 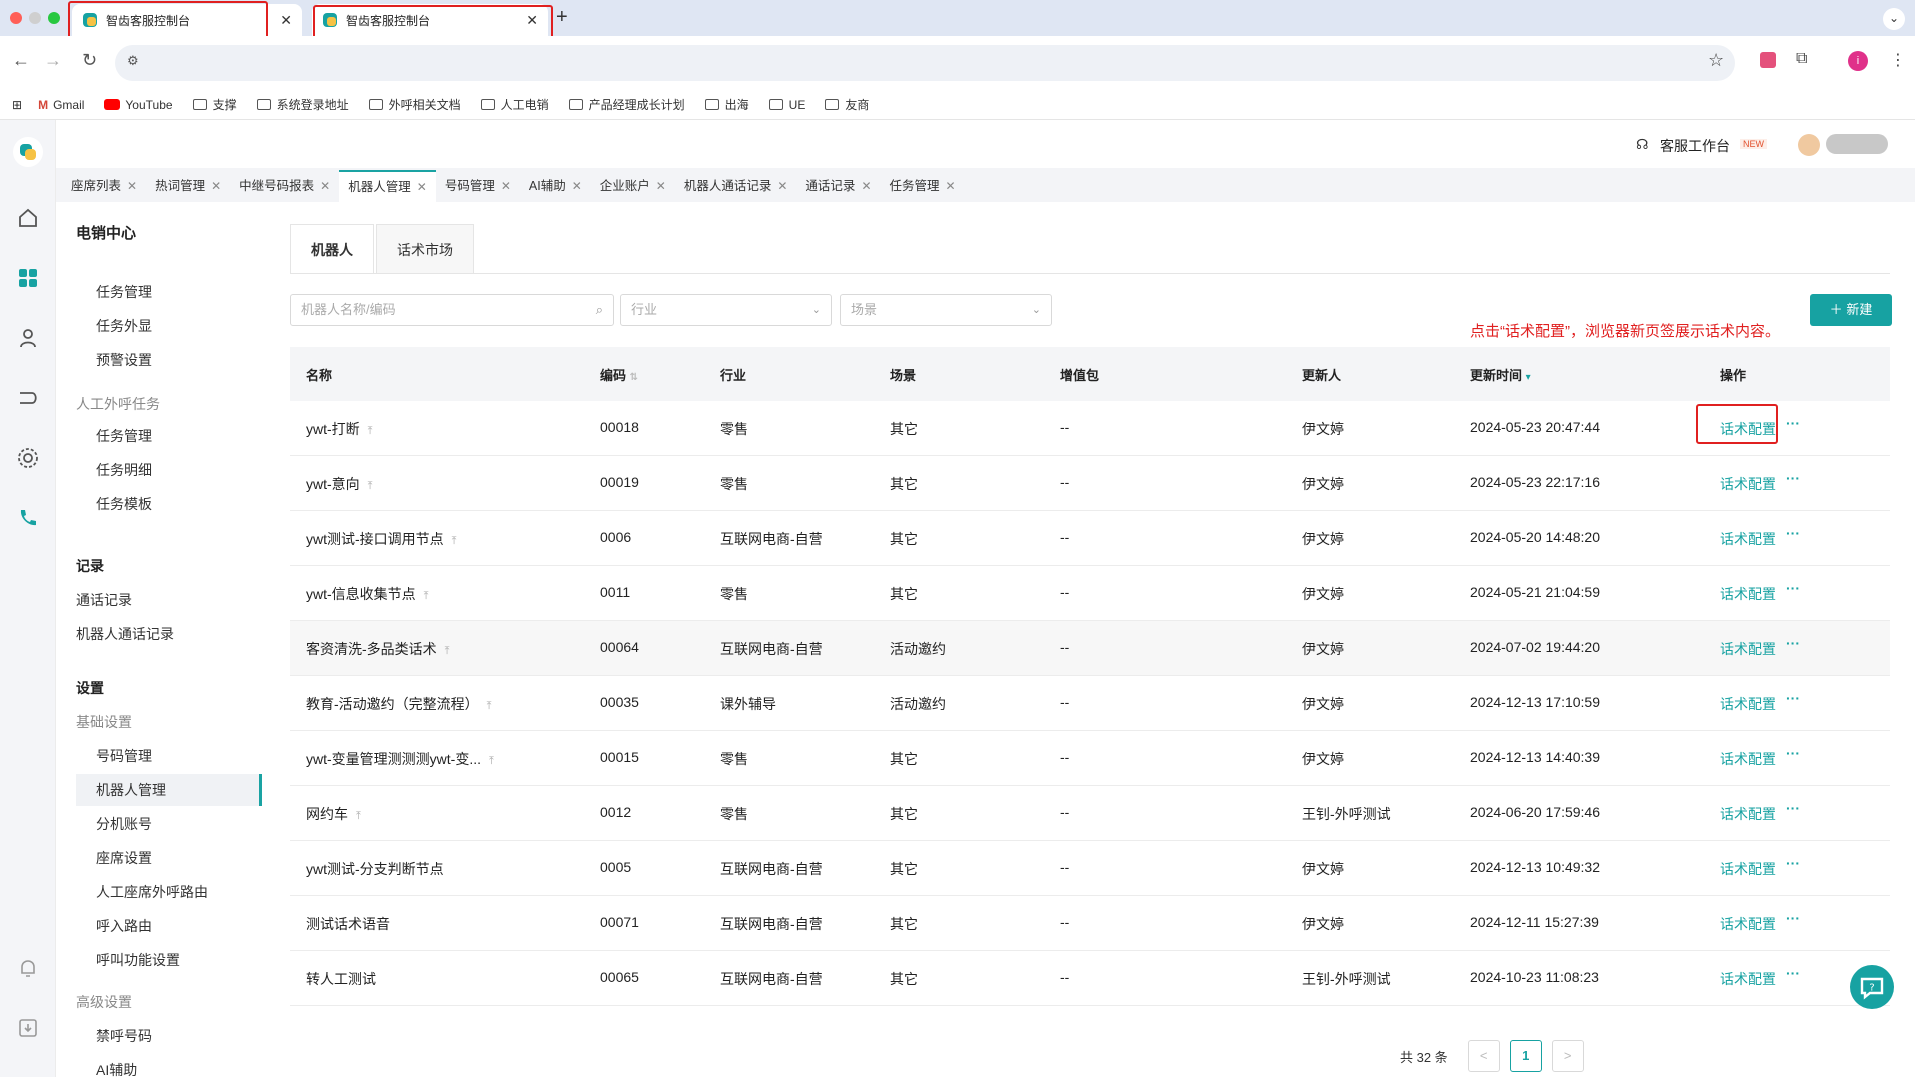 I want to click on sidebar-item-alert-settings: 预警设置, so click(x=124, y=360).